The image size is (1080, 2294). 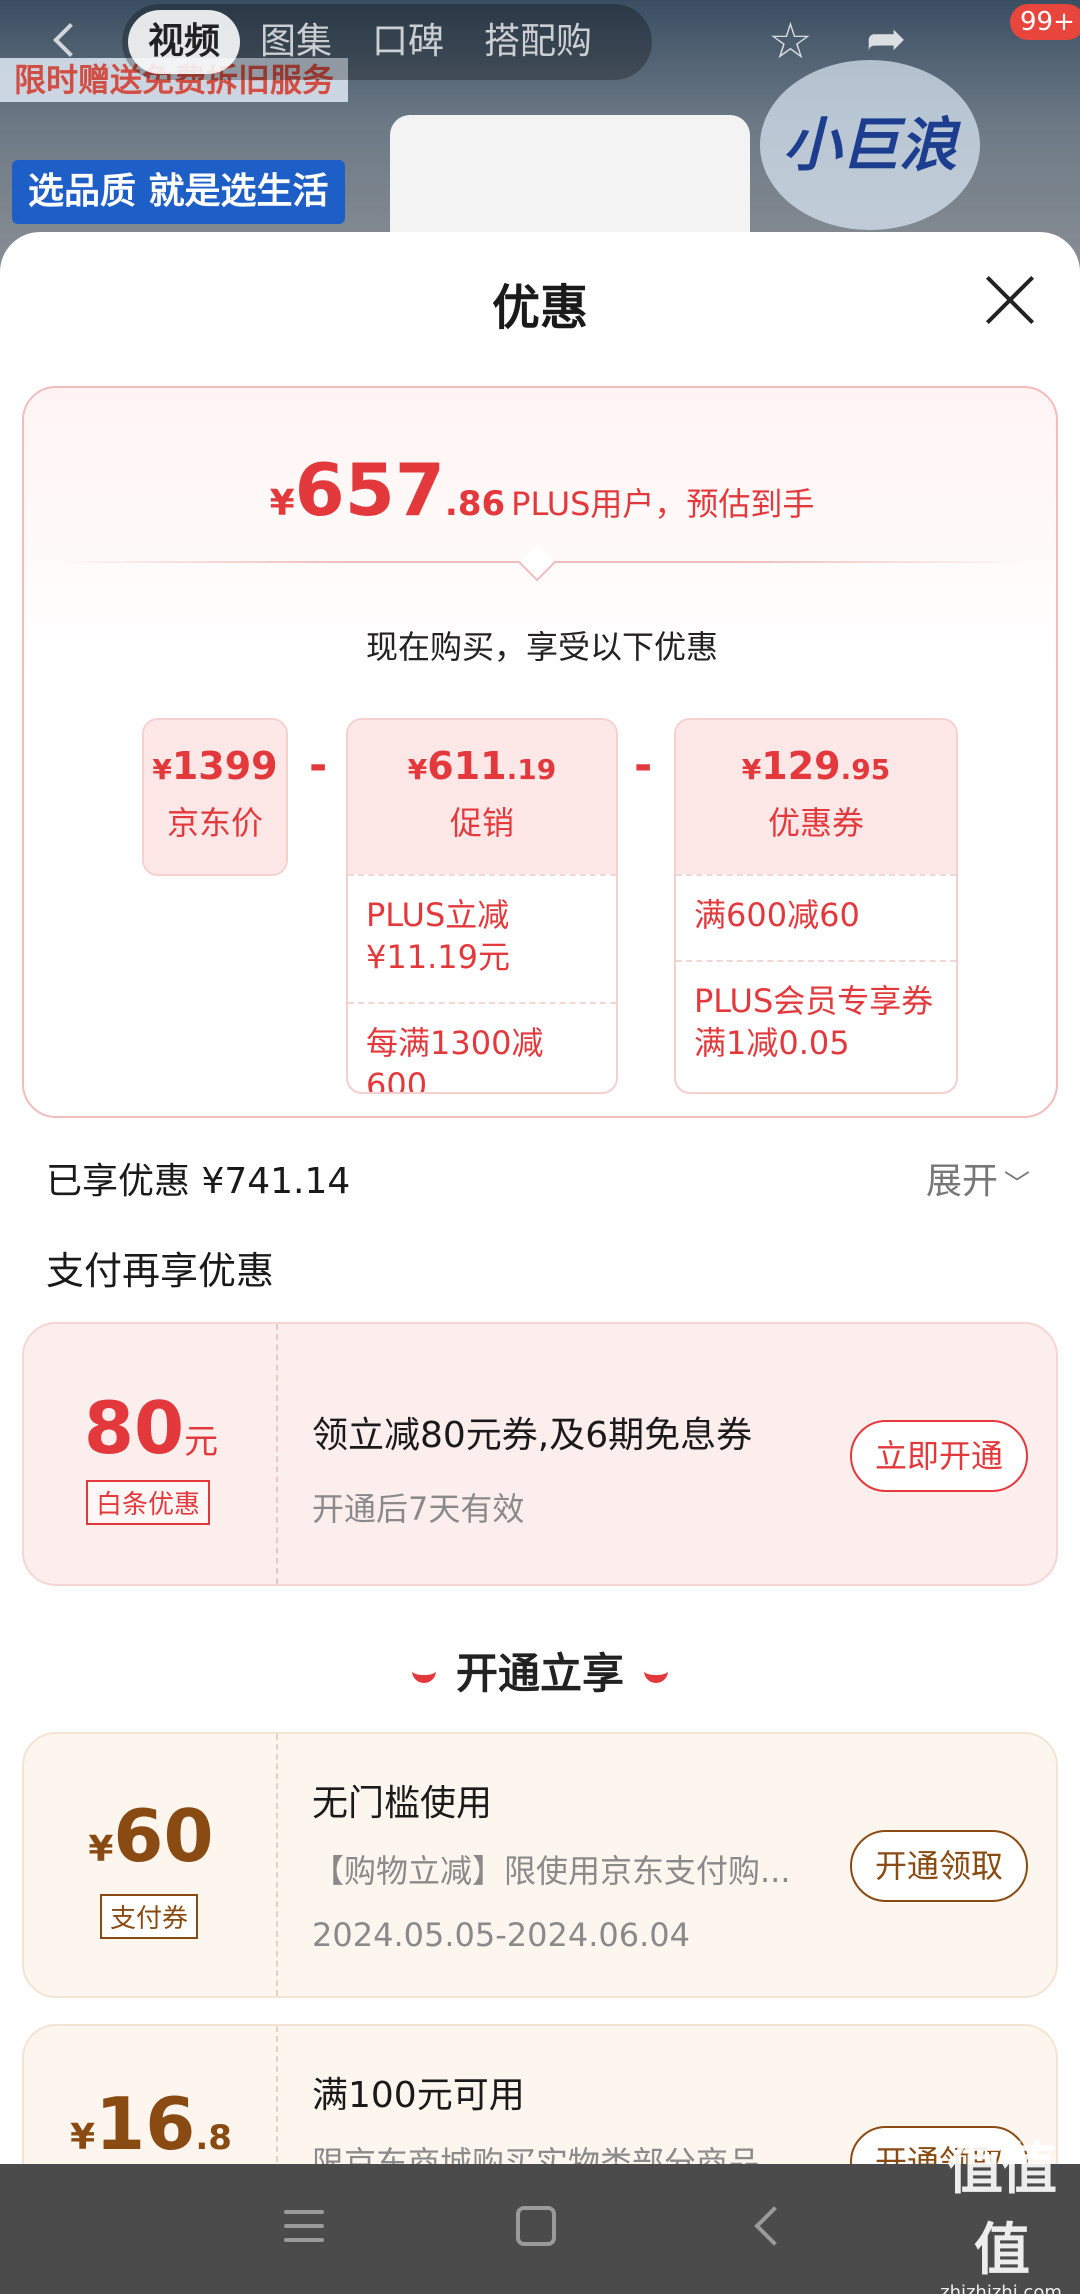 What do you see at coordinates (482, 1047) in the screenshot?
I see `promotion-item: 每满1300减600` at bounding box center [482, 1047].